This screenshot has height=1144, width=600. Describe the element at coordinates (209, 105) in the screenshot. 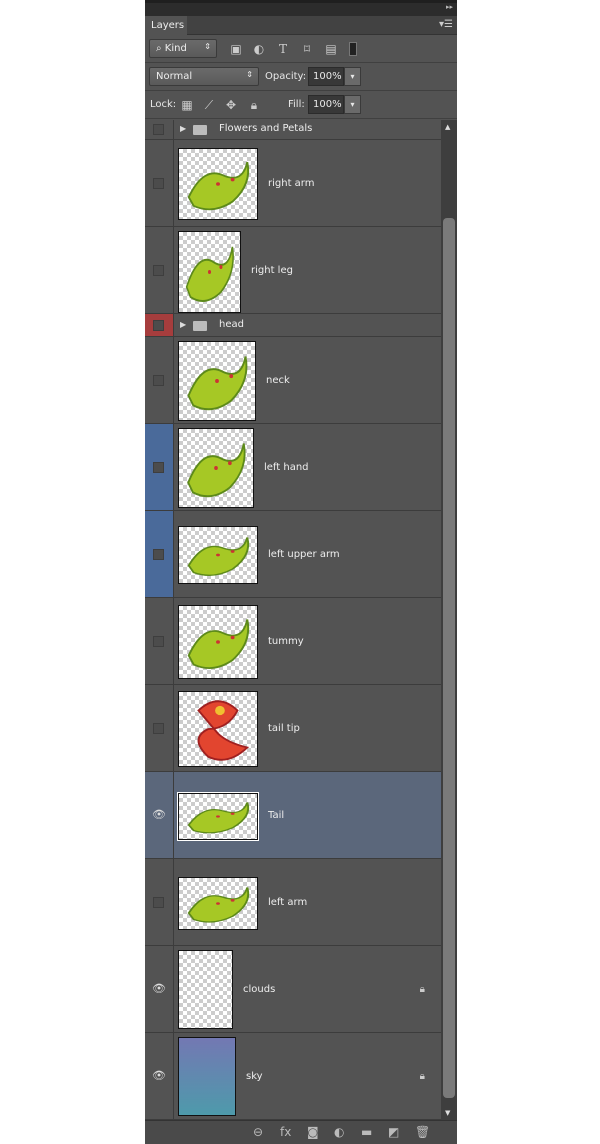

I see `lock-brush-icon: ⟋` at that location.